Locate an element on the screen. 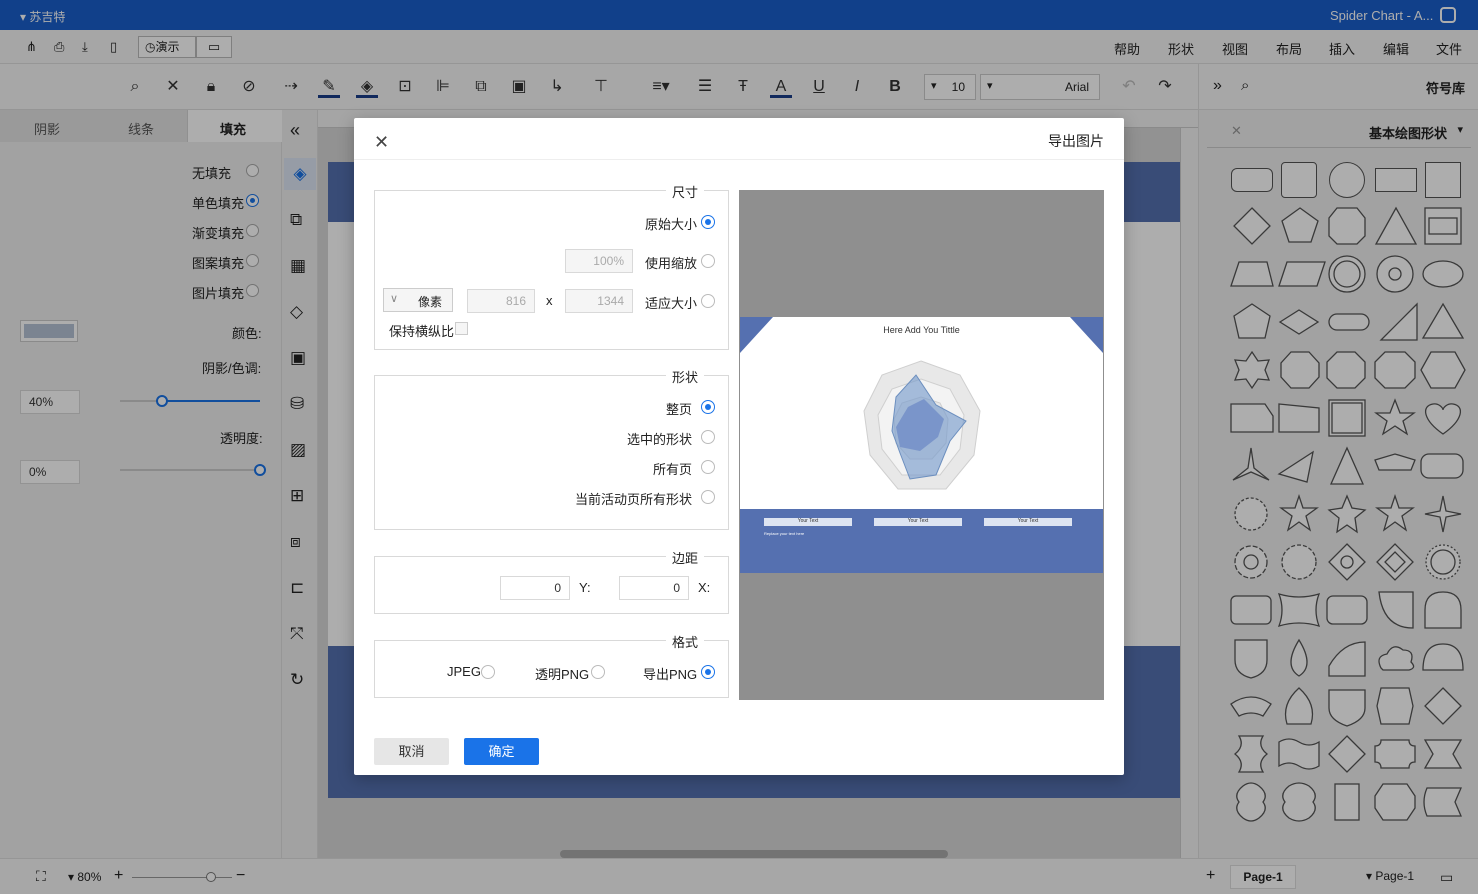 This screenshot has width=1478, height=894. keep-ratio-label: 保持横纵比 is located at coordinates (422, 331).